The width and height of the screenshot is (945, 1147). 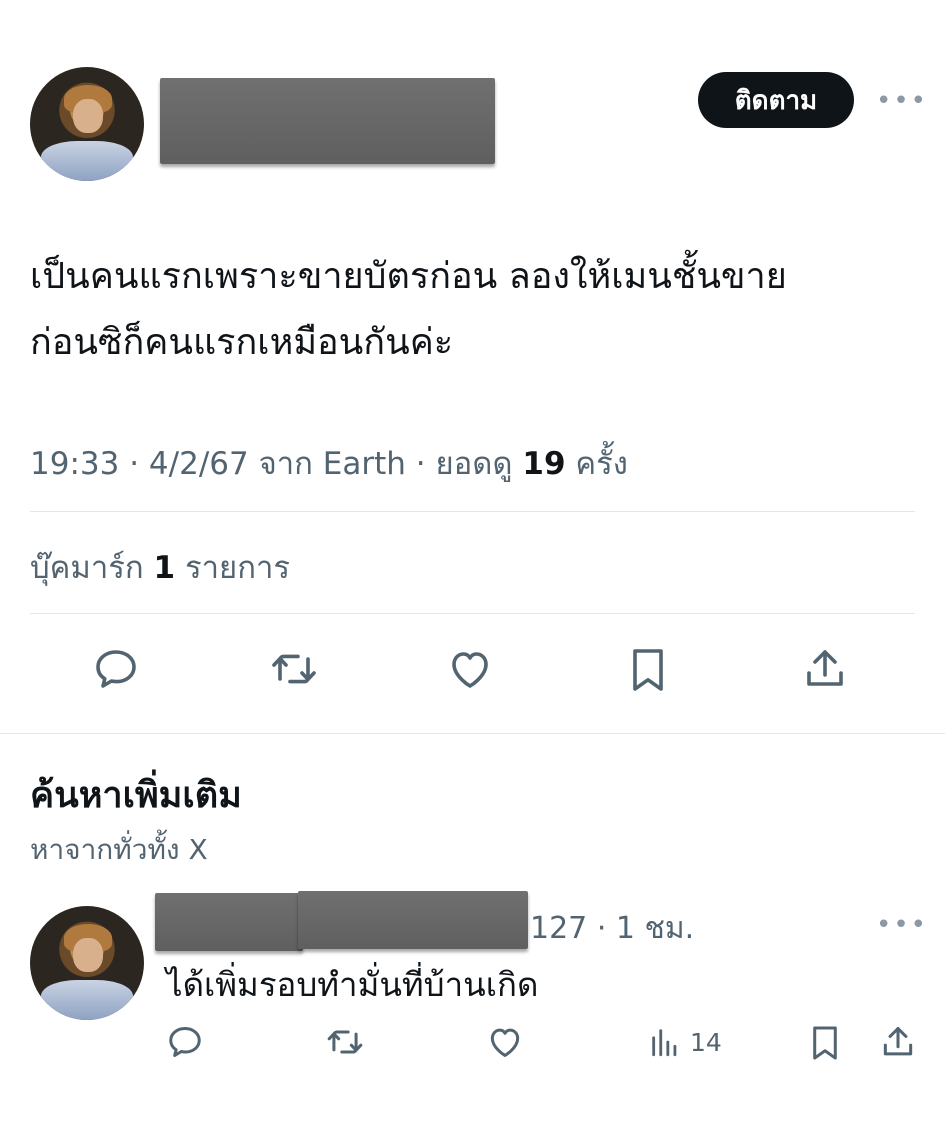 I want to click on reply-handle-tail: 127, so click(x=559, y=928).